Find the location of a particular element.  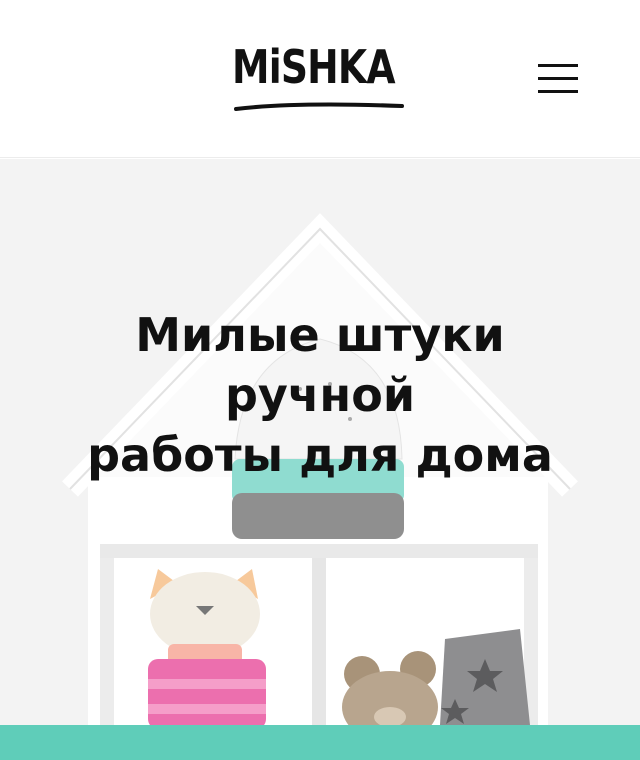

brand-logo: MiSHKA is located at coordinates (314, 67).